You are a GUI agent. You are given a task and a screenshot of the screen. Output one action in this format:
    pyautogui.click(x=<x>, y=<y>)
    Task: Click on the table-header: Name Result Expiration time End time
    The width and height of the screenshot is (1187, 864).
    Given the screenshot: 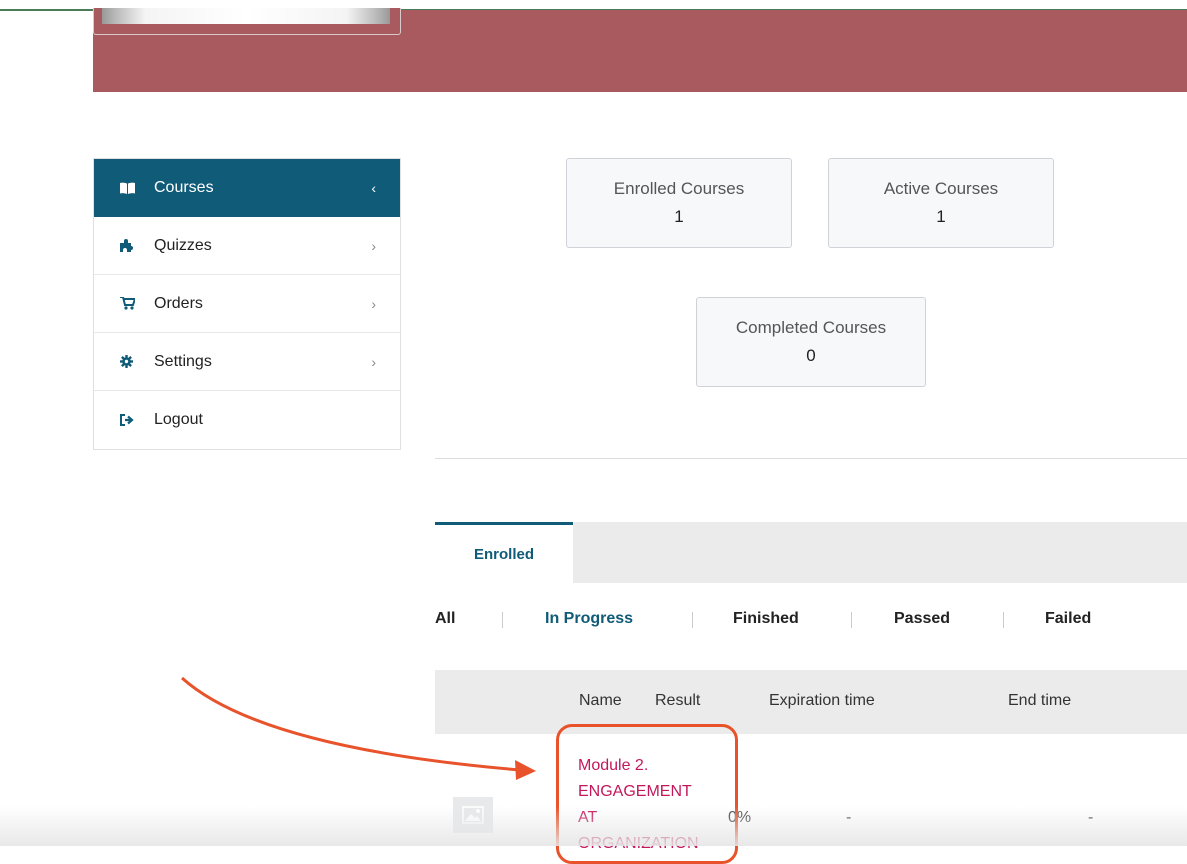 What is the action you would take?
    pyautogui.click(x=811, y=702)
    